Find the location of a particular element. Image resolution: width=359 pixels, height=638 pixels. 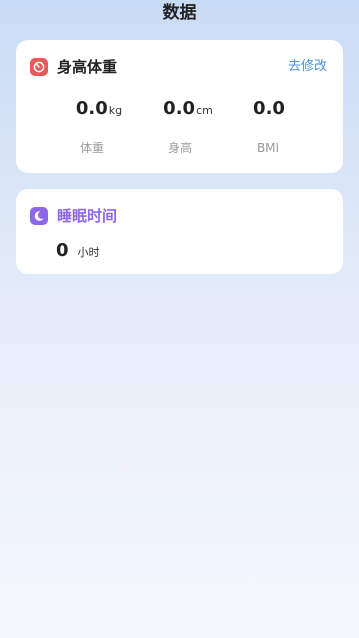

sleep-title: 睡眠时间 is located at coordinates (87, 216).